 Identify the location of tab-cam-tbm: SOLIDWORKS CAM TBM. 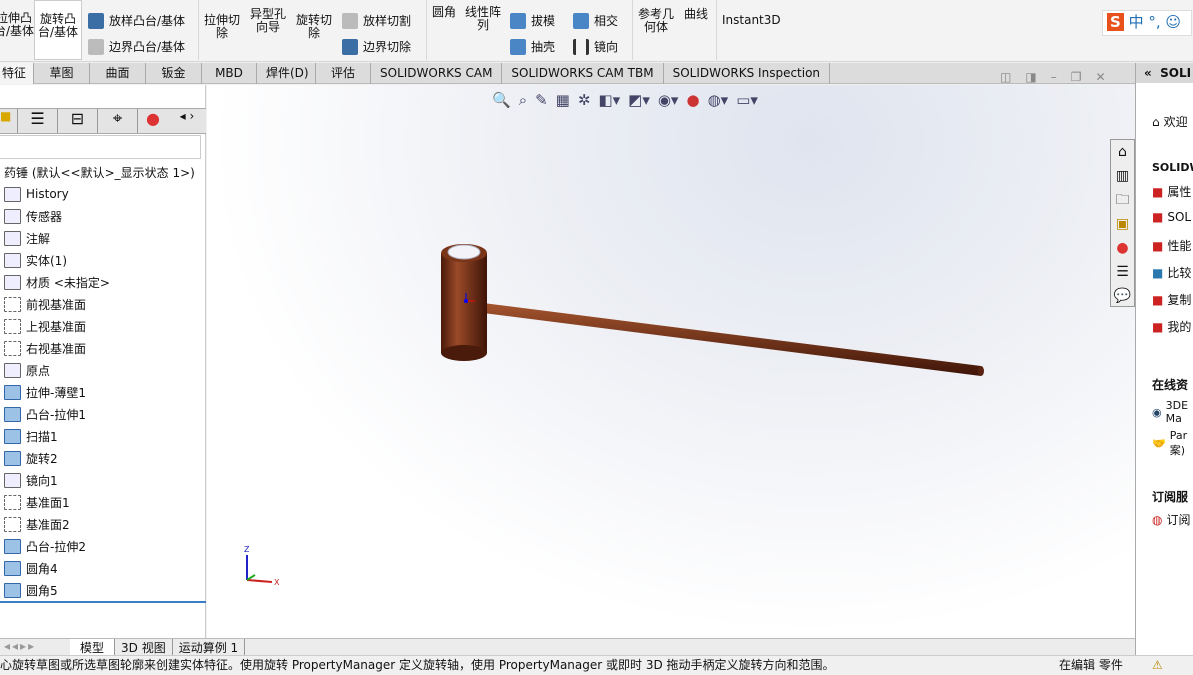
(583, 73).